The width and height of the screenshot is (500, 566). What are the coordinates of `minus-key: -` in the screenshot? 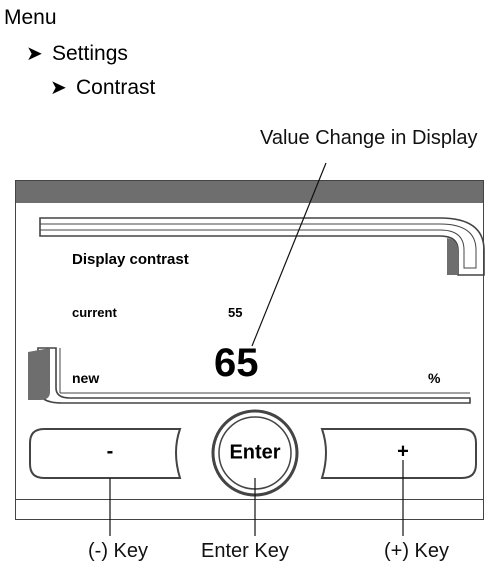 It's located at (110, 452).